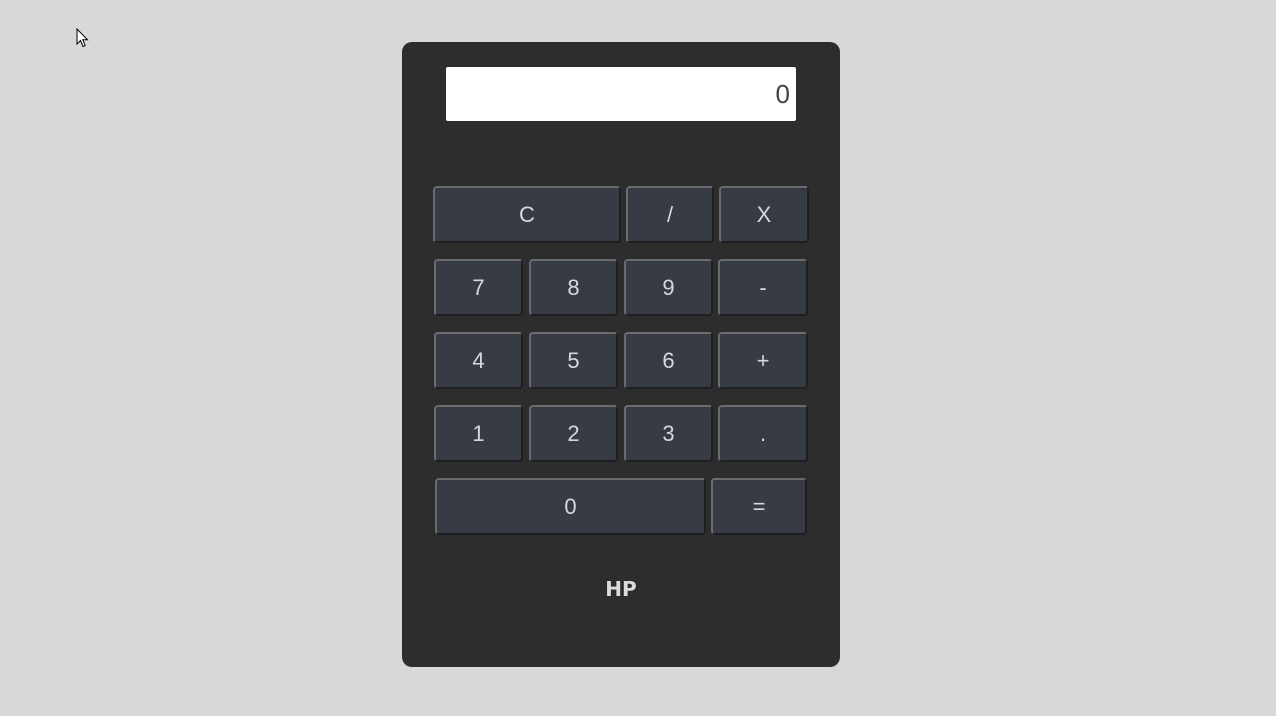 Image resolution: width=1276 pixels, height=716 pixels. What do you see at coordinates (759, 506) in the screenshot?
I see `equals-button: =` at bounding box center [759, 506].